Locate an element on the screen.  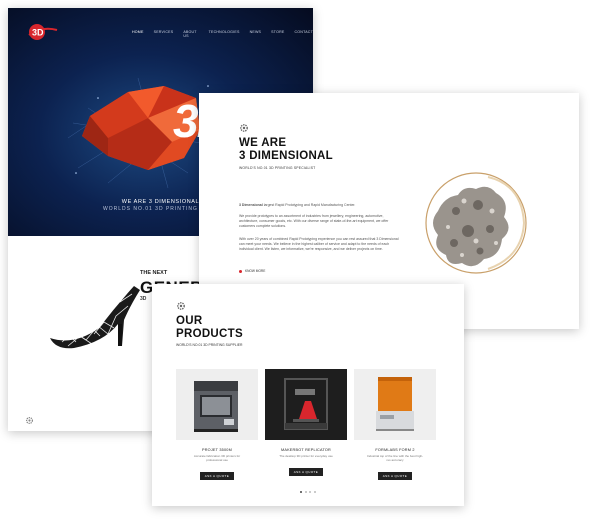
carousel-pagination is located at coordinates (308, 492).